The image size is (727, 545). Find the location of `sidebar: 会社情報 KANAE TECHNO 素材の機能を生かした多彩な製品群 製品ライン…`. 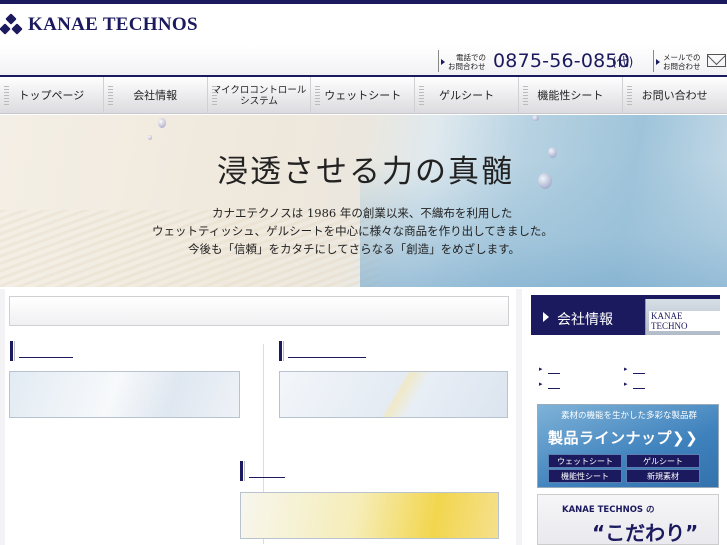

sidebar: 会社情報 KANAE TECHNO 素材の機能を生かした多彩な製品群 製品ライン… is located at coordinates (627, 416).